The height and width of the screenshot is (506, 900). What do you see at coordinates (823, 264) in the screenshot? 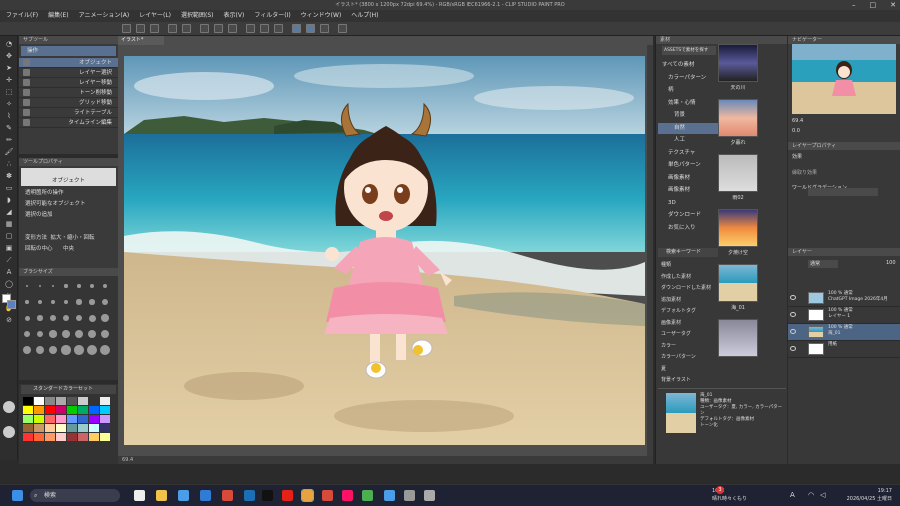
I see `blend-mode-select: 通常` at bounding box center [823, 264].